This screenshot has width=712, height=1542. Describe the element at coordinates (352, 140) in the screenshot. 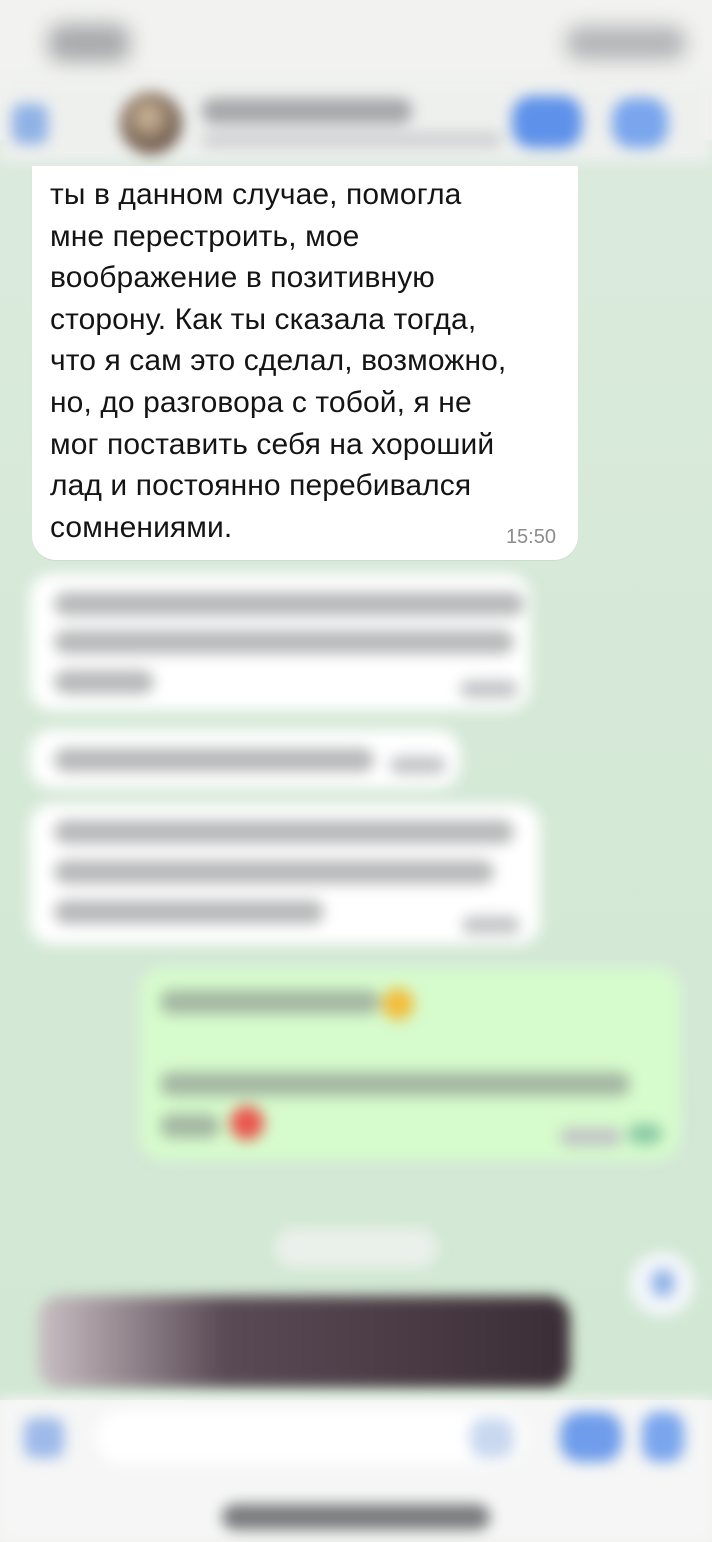

I see `contact-status` at that location.